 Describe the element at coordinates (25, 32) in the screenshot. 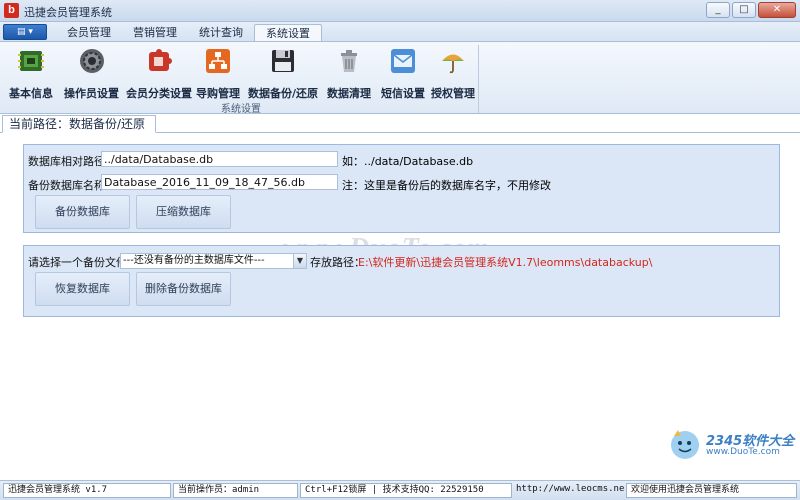

I see `app-menu-button: ▤ ▾` at that location.